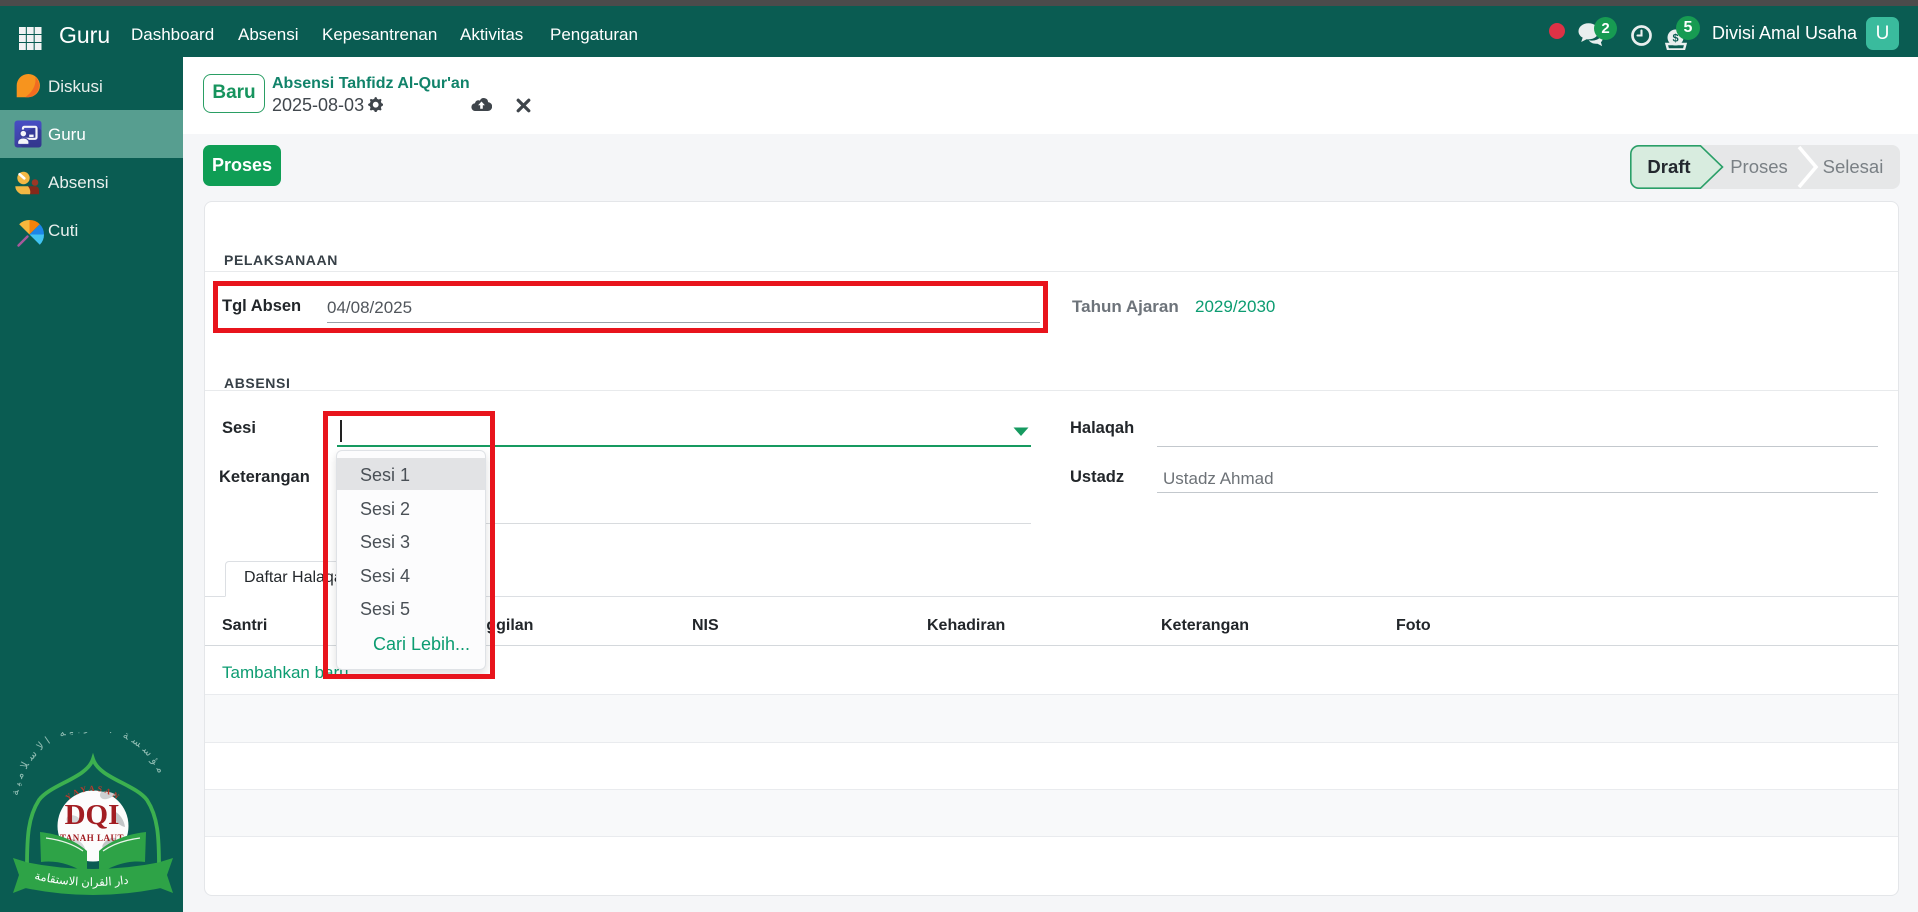 The width and height of the screenshot is (1918, 912). I want to click on svg-text: DQI, so click(92, 815).